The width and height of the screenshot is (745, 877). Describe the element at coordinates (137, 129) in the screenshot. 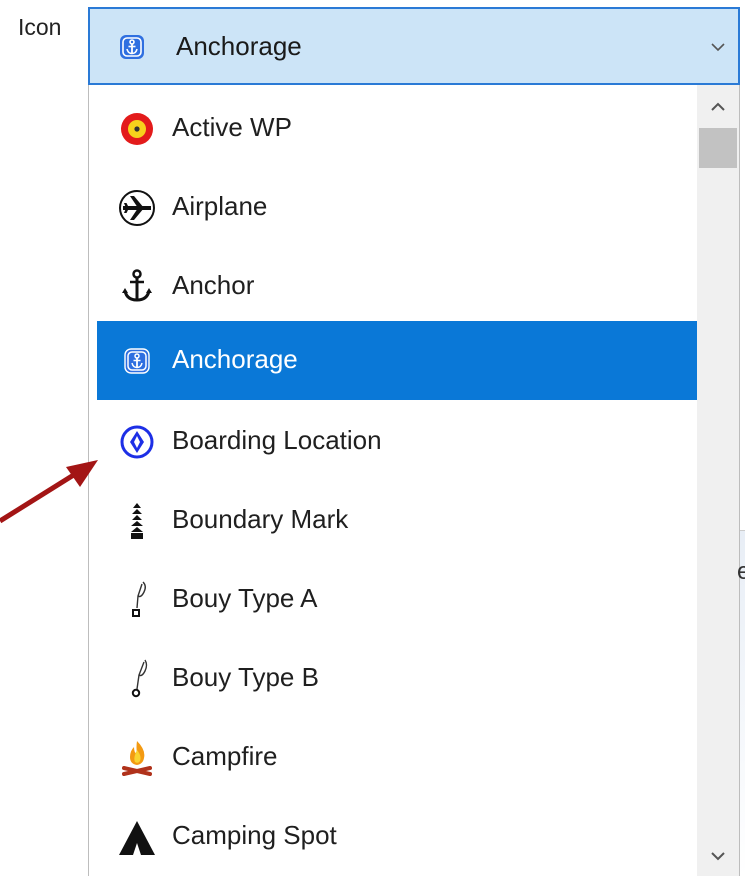

I see `active-wp-icon` at that location.